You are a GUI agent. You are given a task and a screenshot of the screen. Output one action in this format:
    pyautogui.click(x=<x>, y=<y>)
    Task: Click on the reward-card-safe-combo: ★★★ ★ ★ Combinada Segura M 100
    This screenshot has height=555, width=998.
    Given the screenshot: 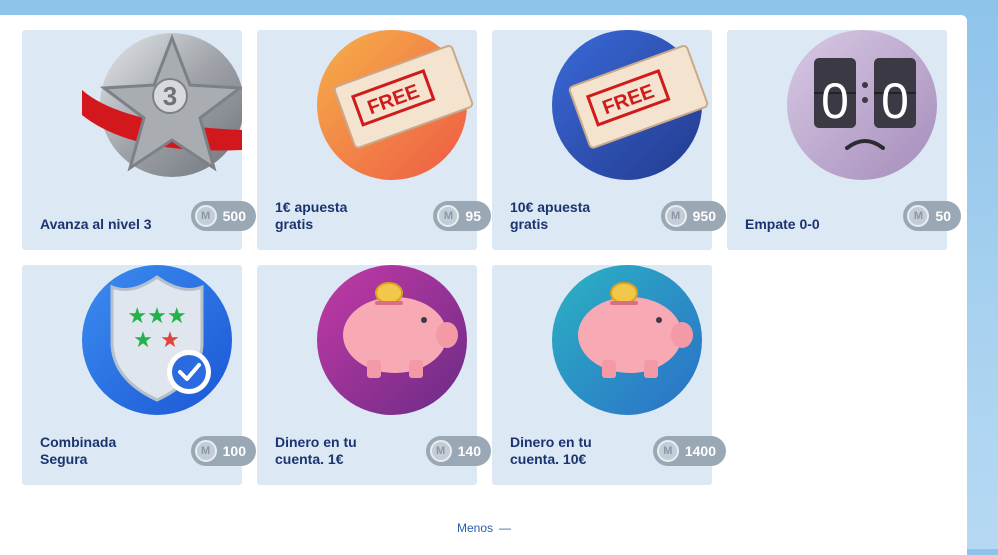 What is the action you would take?
    pyautogui.click(x=139, y=375)
    